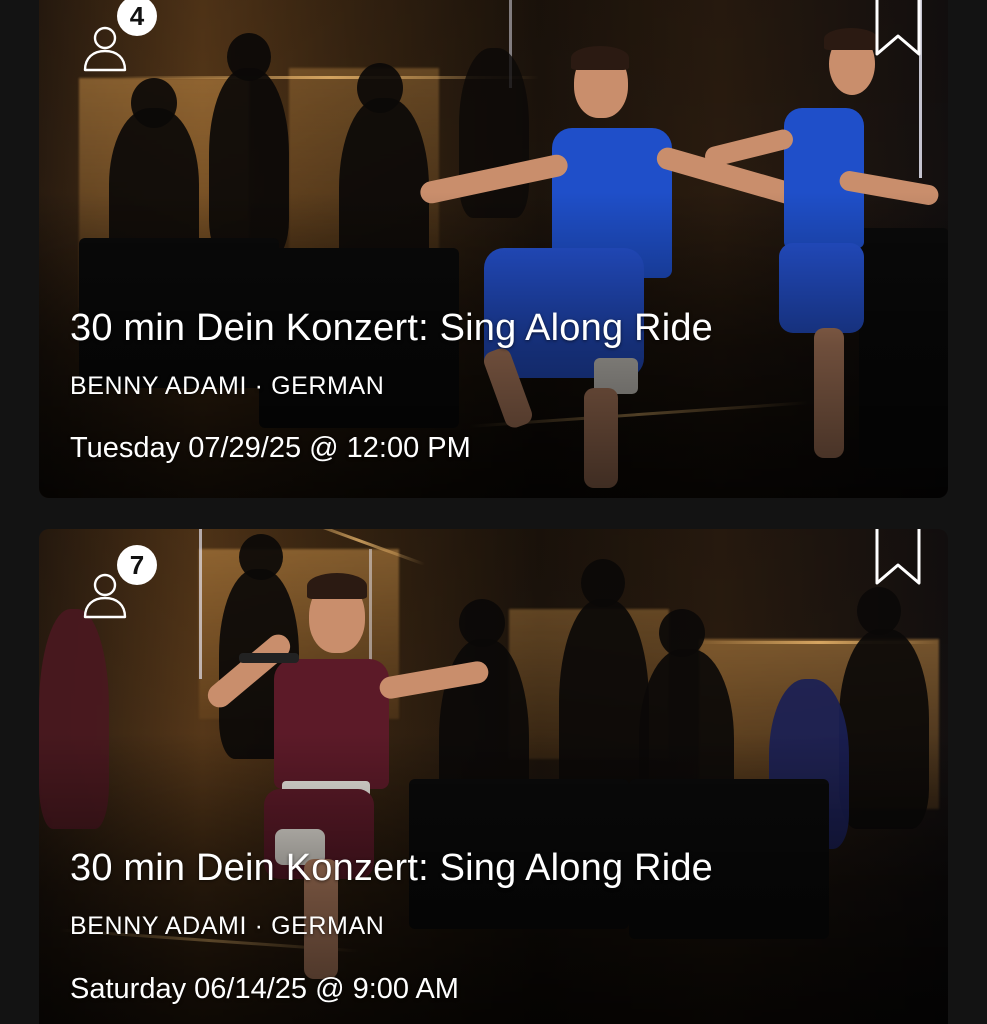 The height and width of the screenshot is (1024, 987). What do you see at coordinates (270, 448) in the screenshot?
I see `class-schedule: Tuesday 07/29/25 @ 12:00 PM` at bounding box center [270, 448].